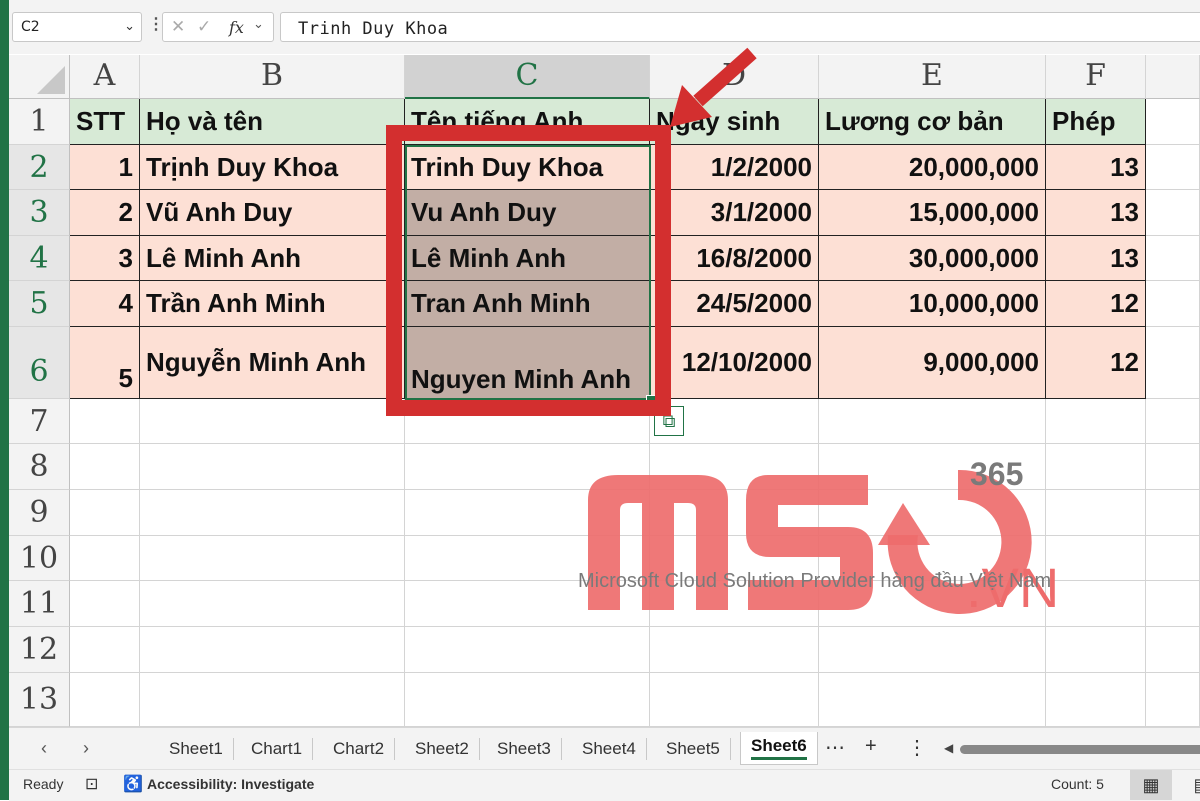  Describe the element at coordinates (178, 27) in the screenshot. I see `cancel-icon: ✕` at that location.